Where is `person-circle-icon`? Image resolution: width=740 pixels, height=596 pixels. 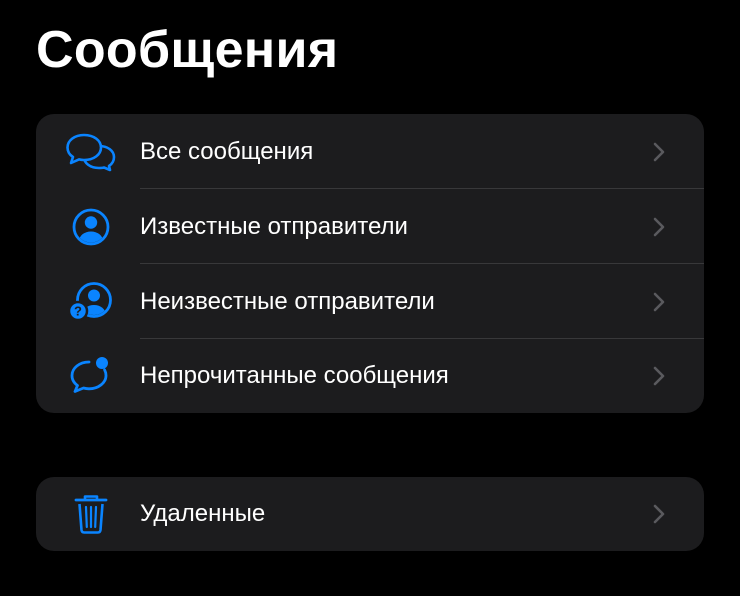
person-circle-icon is located at coordinates (91, 227).